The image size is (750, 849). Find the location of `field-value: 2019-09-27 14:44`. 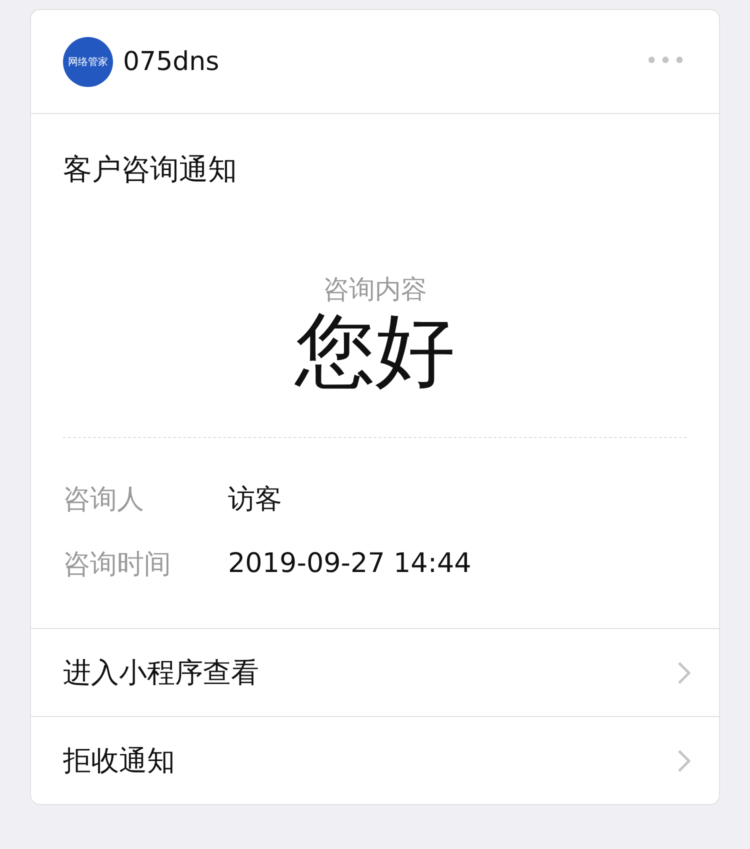

field-value: 2019-09-27 14:44 is located at coordinates (350, 563).